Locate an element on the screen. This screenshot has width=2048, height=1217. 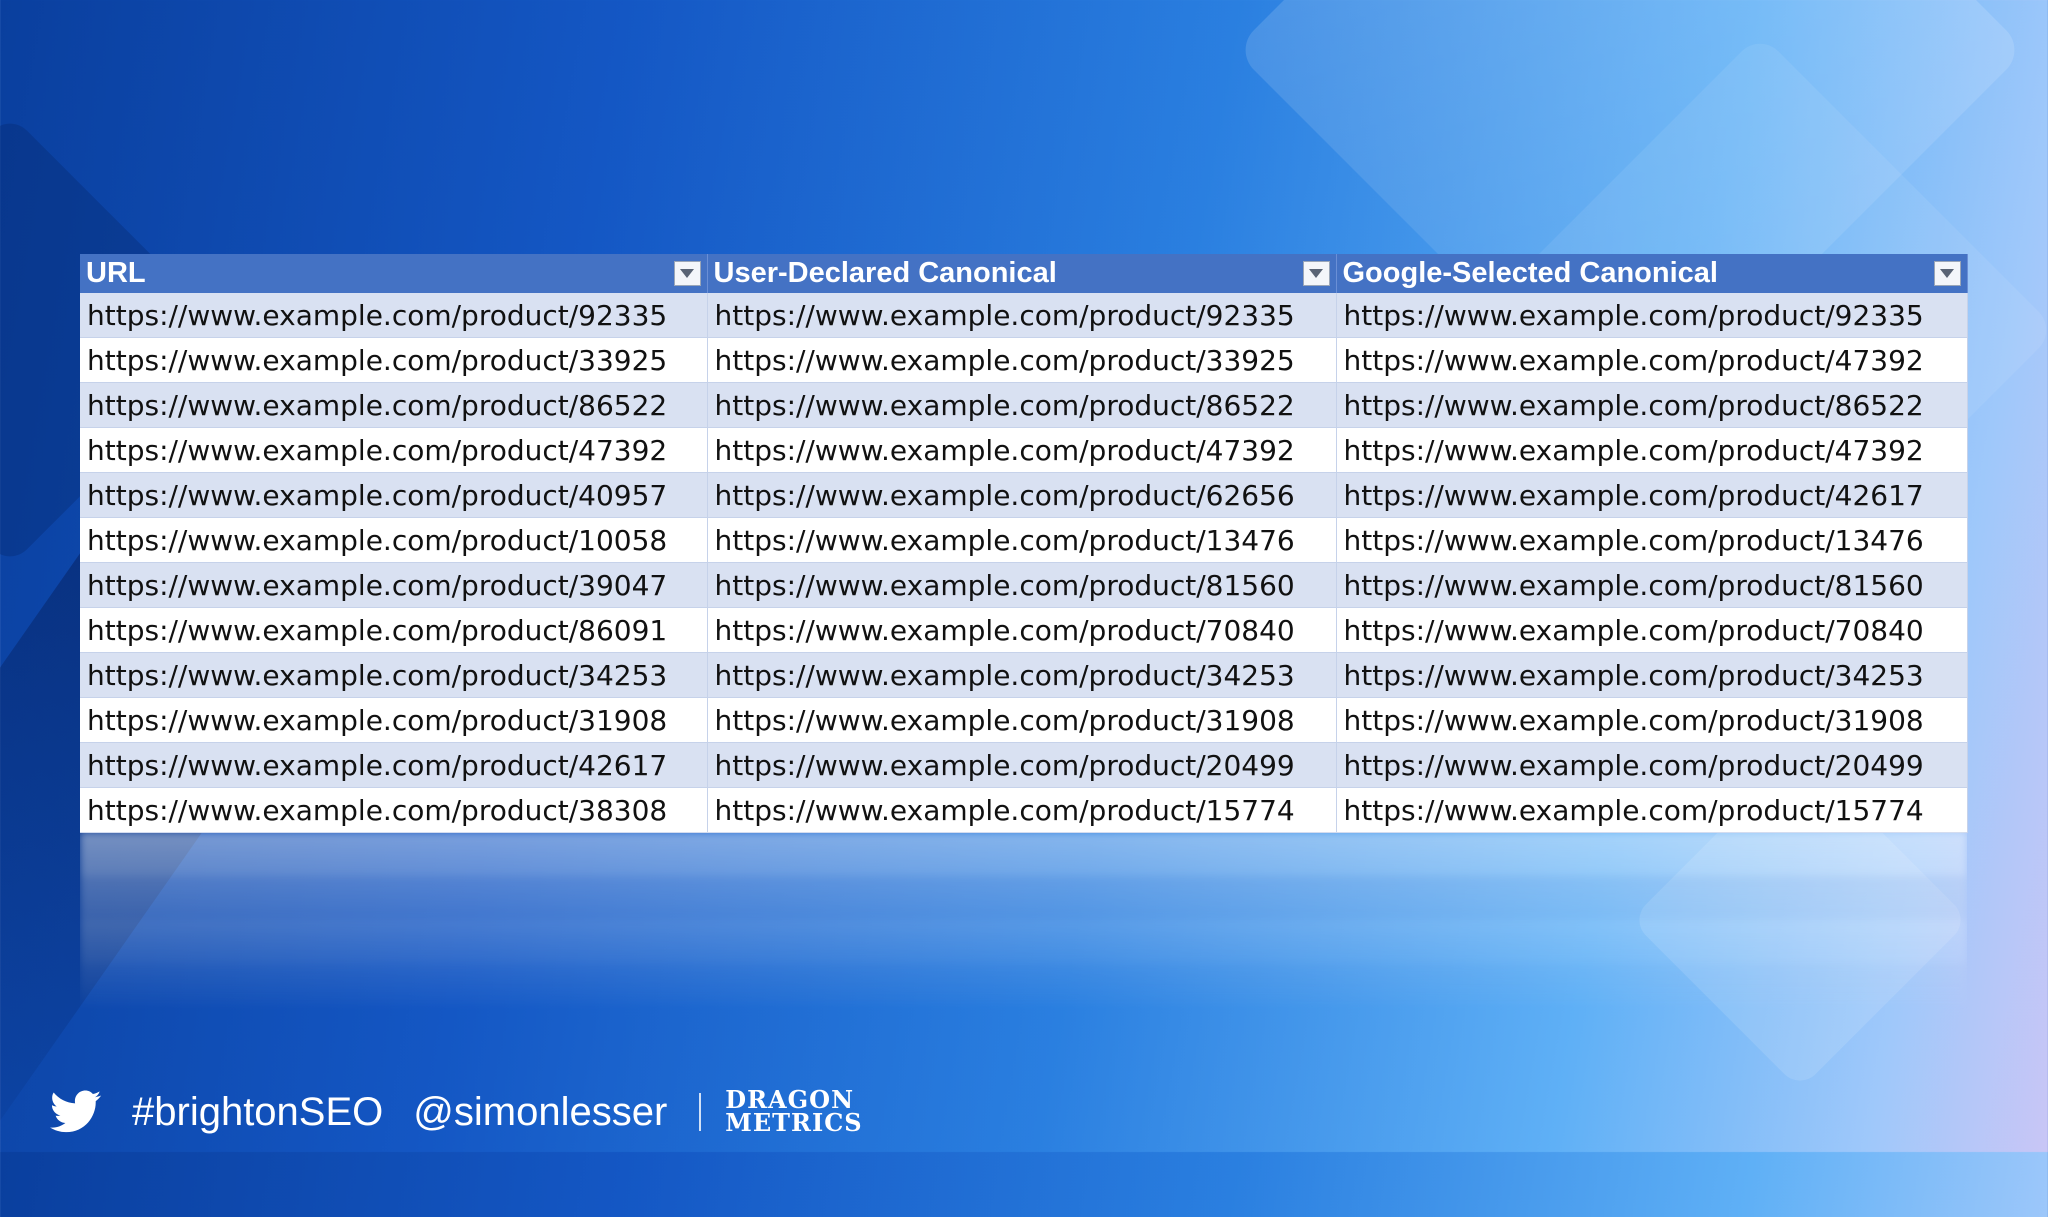
table-cell: https://www.example.com/product/86091 is located at coordinates (394, 630).